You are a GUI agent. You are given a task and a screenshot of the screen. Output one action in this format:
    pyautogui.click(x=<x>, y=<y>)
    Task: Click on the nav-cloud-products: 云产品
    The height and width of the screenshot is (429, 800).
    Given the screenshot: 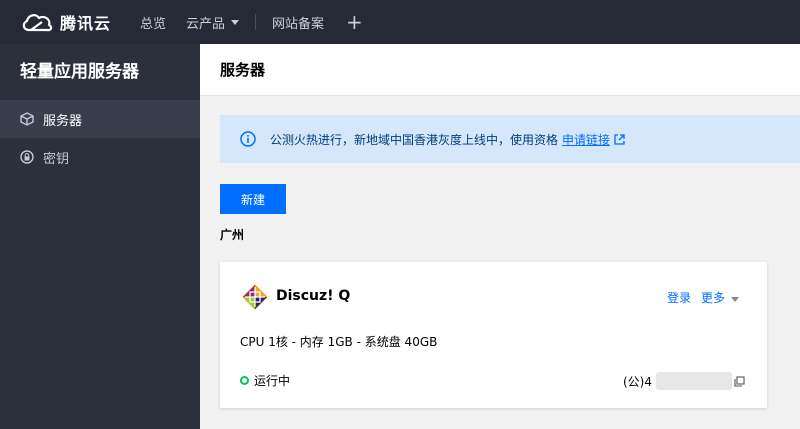 What is the action you would take?
    pyautogui.click(x=212, y=22)
    